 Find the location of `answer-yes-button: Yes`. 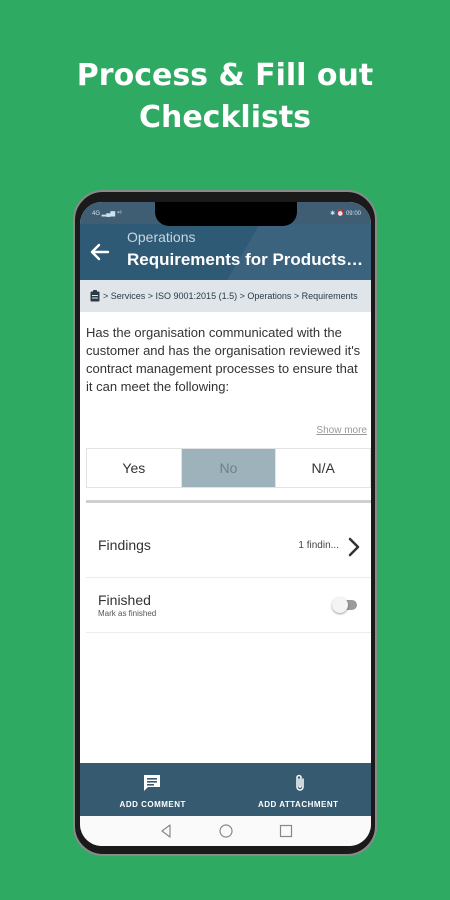

answer-yes-button: Yes is located at coordinates (134, 468).